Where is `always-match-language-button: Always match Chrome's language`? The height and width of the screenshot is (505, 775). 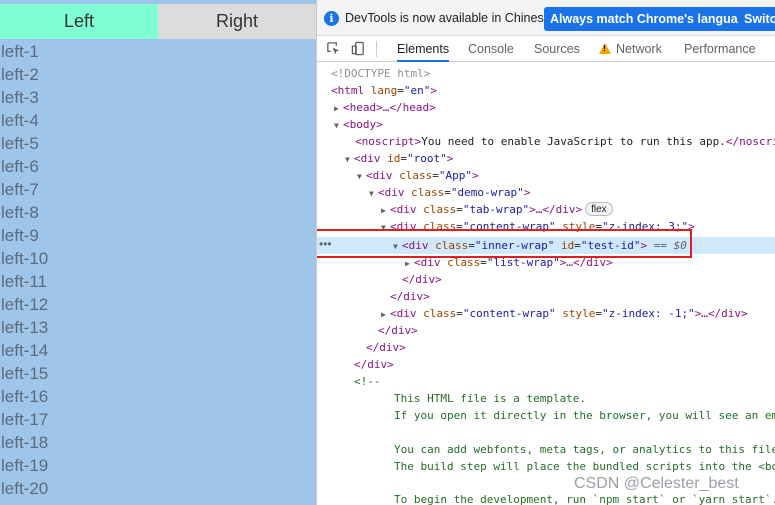
always-match-language-button: Always match Chrome's language is located at coordinates (651, 19).